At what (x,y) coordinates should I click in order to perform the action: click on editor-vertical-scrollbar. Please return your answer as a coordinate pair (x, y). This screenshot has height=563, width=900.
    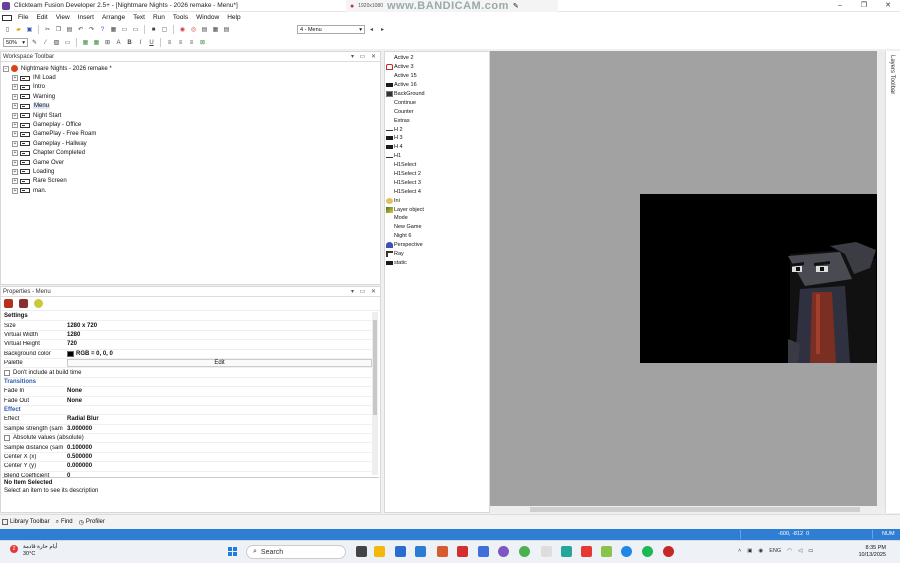
    Looking at the image, I should click on (881, 278).